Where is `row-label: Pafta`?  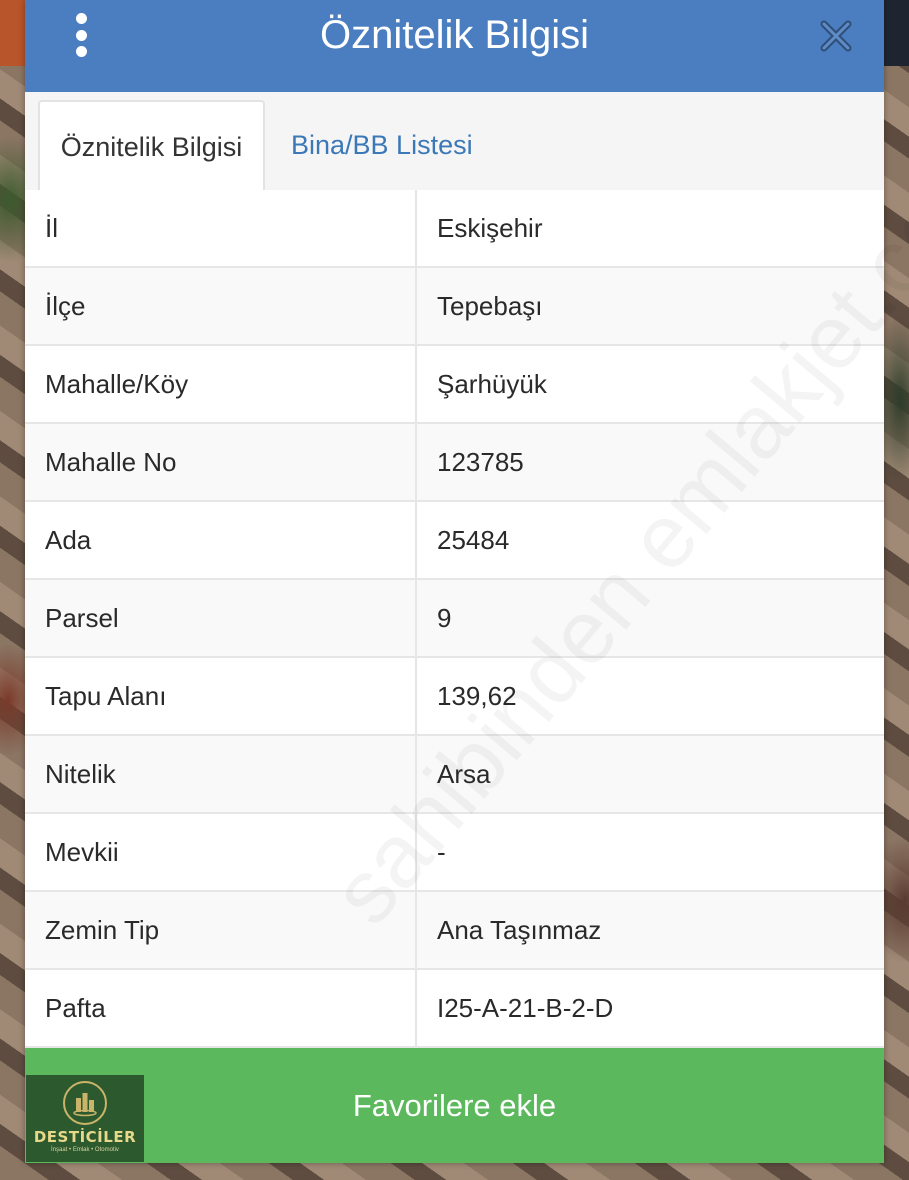
row-label: Pafta is located at coordinates (221, 1008).